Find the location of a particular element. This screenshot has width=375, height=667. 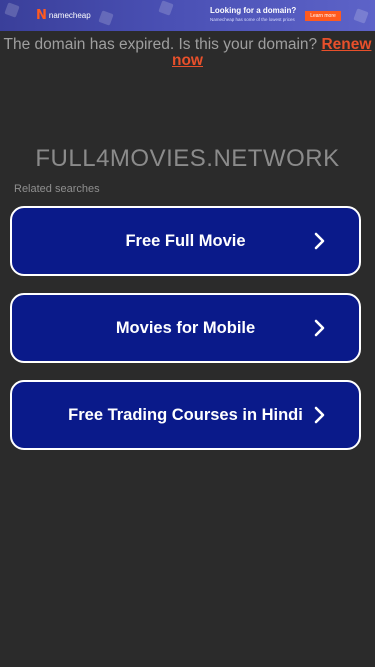

search-link-label: Free Full Movie is located at coordinates (185, 240).